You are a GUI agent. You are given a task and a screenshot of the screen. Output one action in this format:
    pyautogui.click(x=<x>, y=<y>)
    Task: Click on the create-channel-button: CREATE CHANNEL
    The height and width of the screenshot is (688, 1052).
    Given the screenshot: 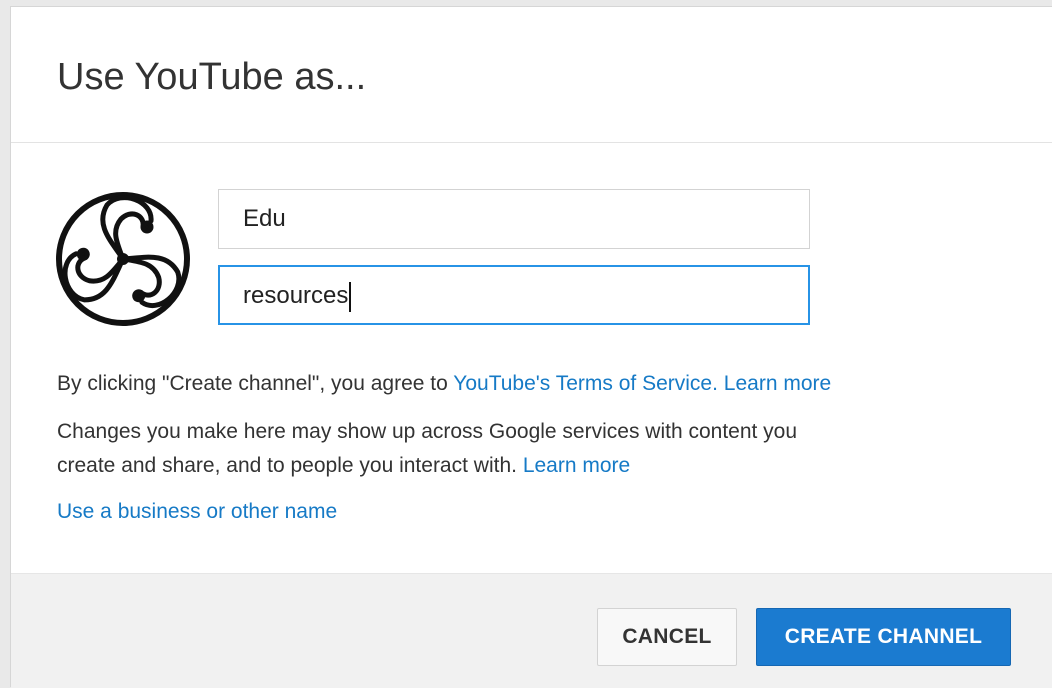 What is the action you would take?
    pyautogui.click(x=883, y=637)
    